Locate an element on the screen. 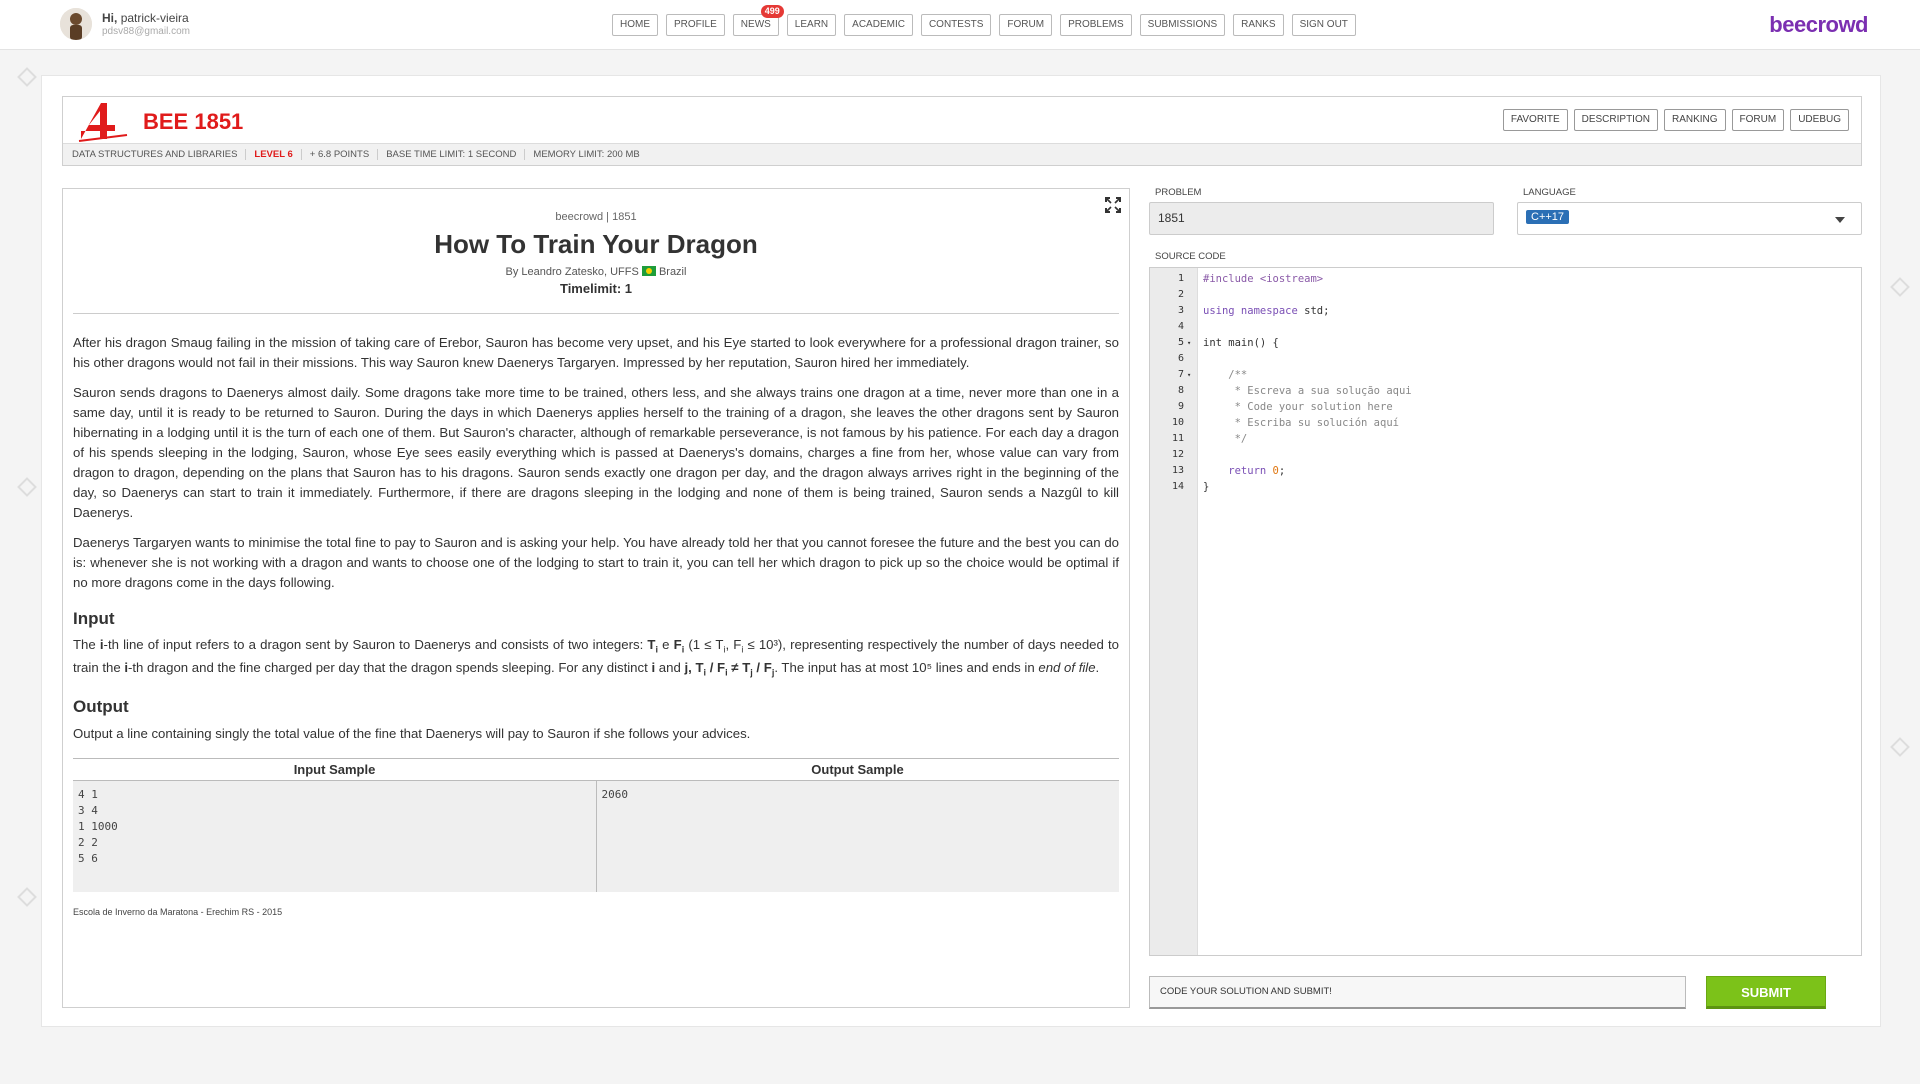 The height and width of the screenshot is (1084, 1920). output-sample: 2060 is located at coordinates (857, 836).